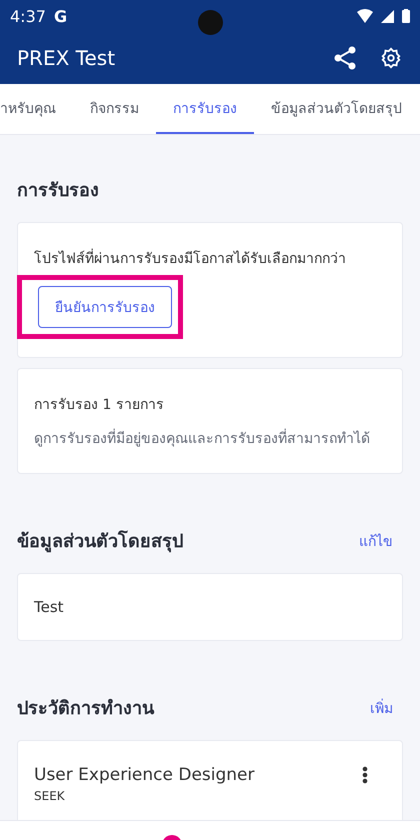 This screenshot has height=840, width=420. What do you see at coordinates (381, 707) in the screenshot?
I see `add-link: เพิ่ม` at bounding box center [381, 707].